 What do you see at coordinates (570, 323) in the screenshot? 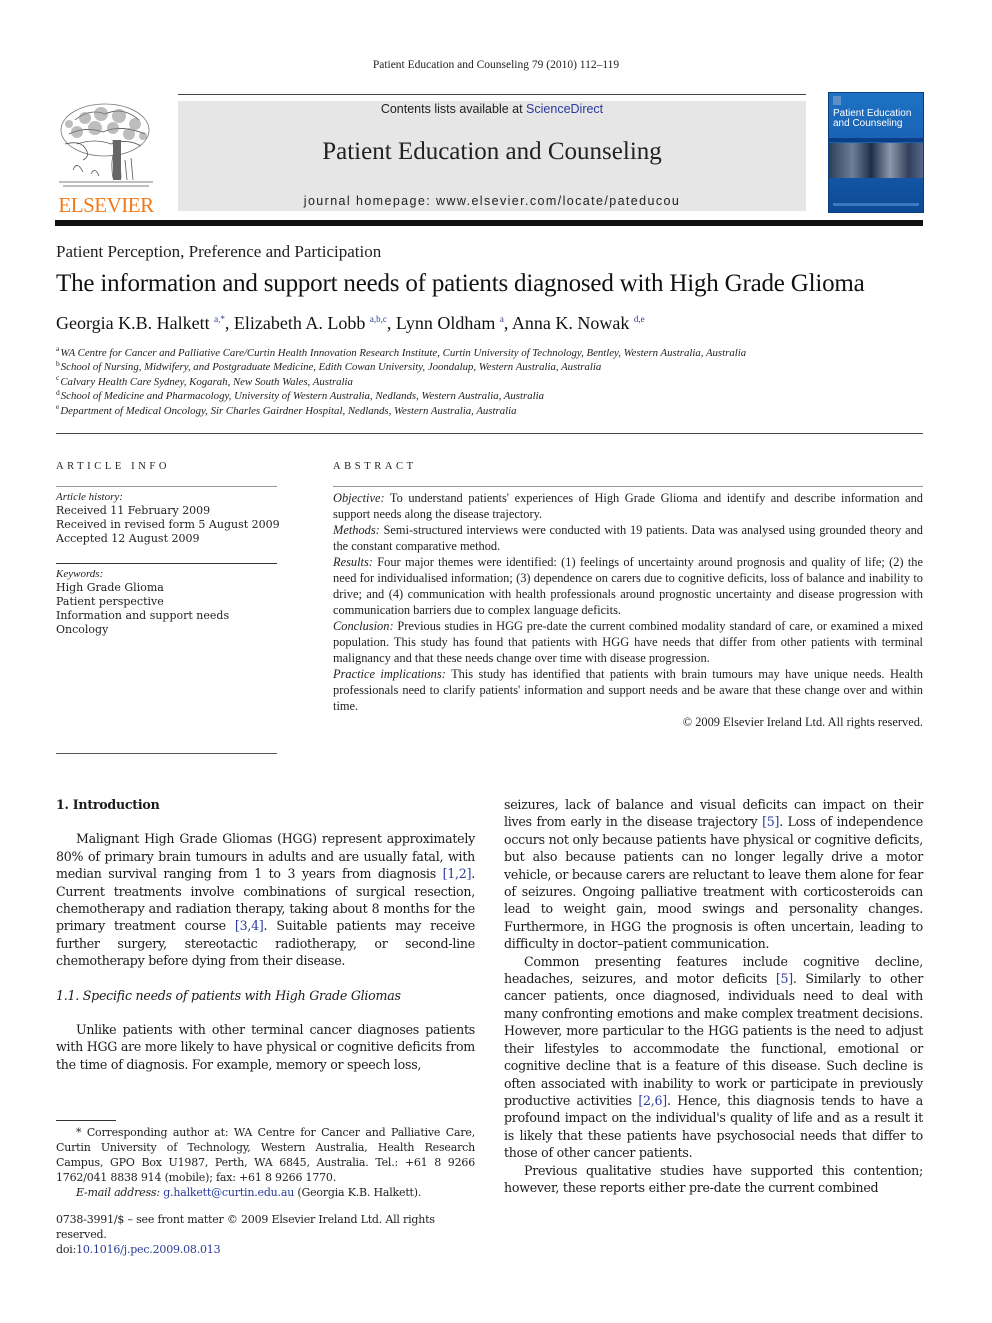
I see `author-name: Anna K. Nowak` at bounding box center [570, 323].